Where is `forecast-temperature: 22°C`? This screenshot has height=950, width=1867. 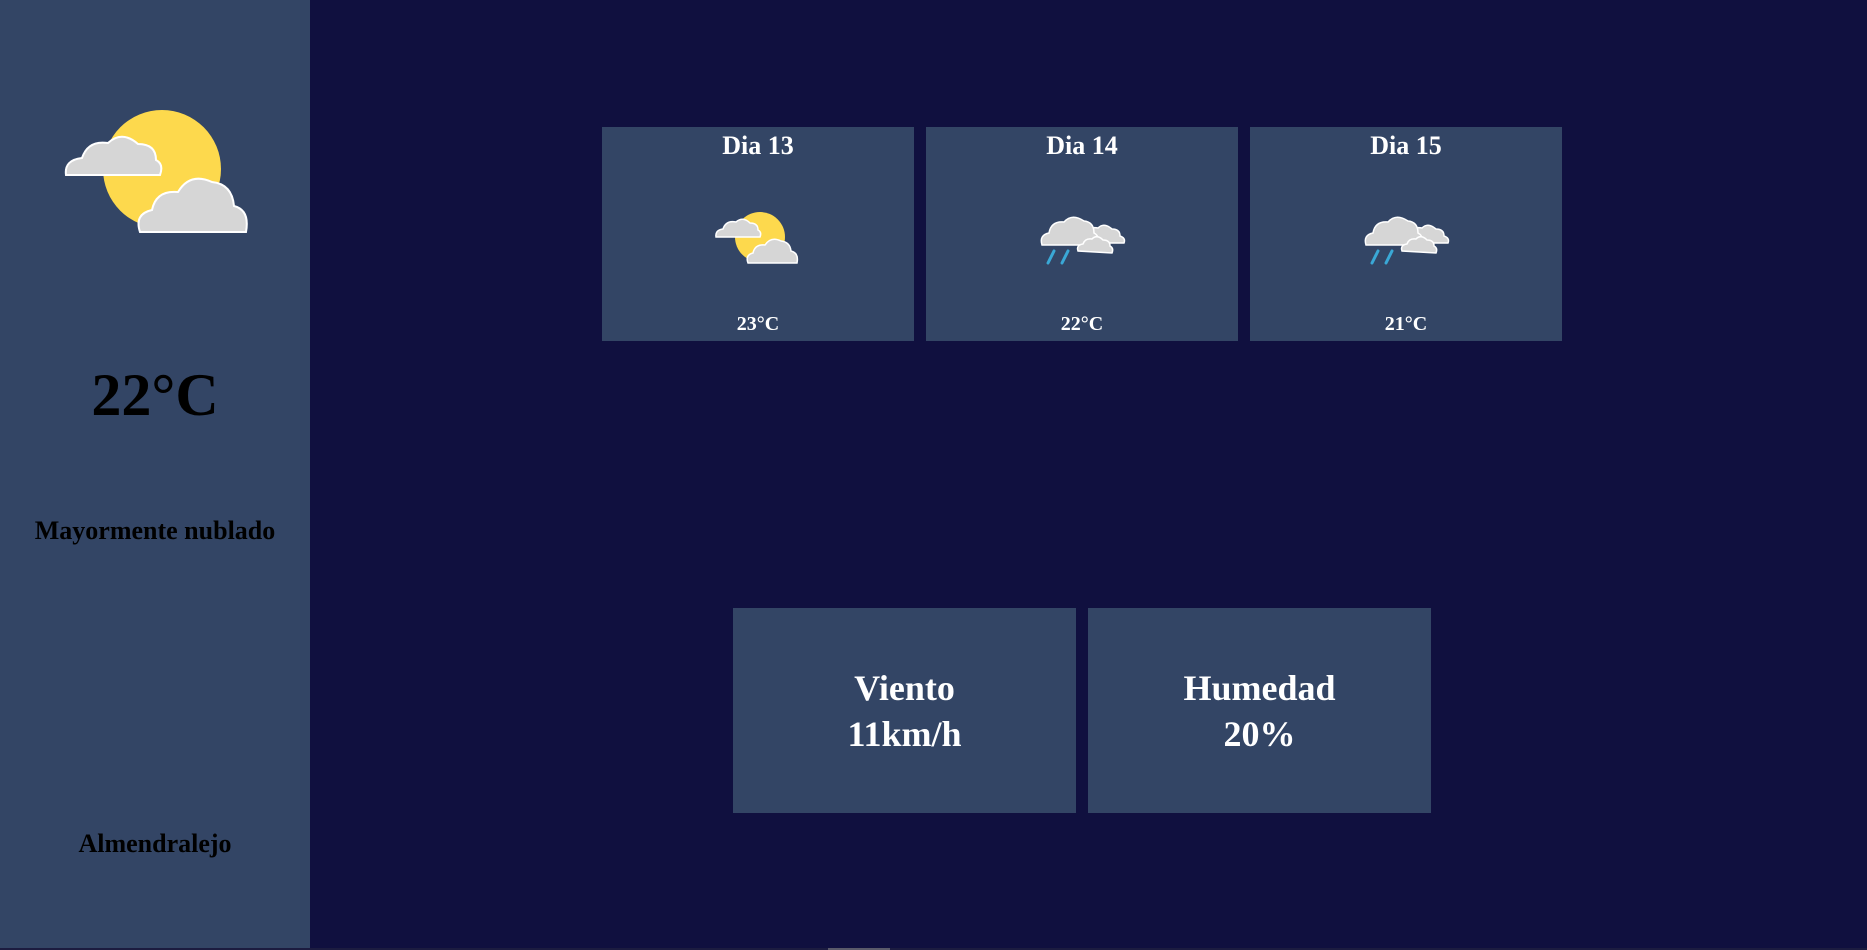 forecast-temperature: 22°C is located at coordinates (1082, 324).